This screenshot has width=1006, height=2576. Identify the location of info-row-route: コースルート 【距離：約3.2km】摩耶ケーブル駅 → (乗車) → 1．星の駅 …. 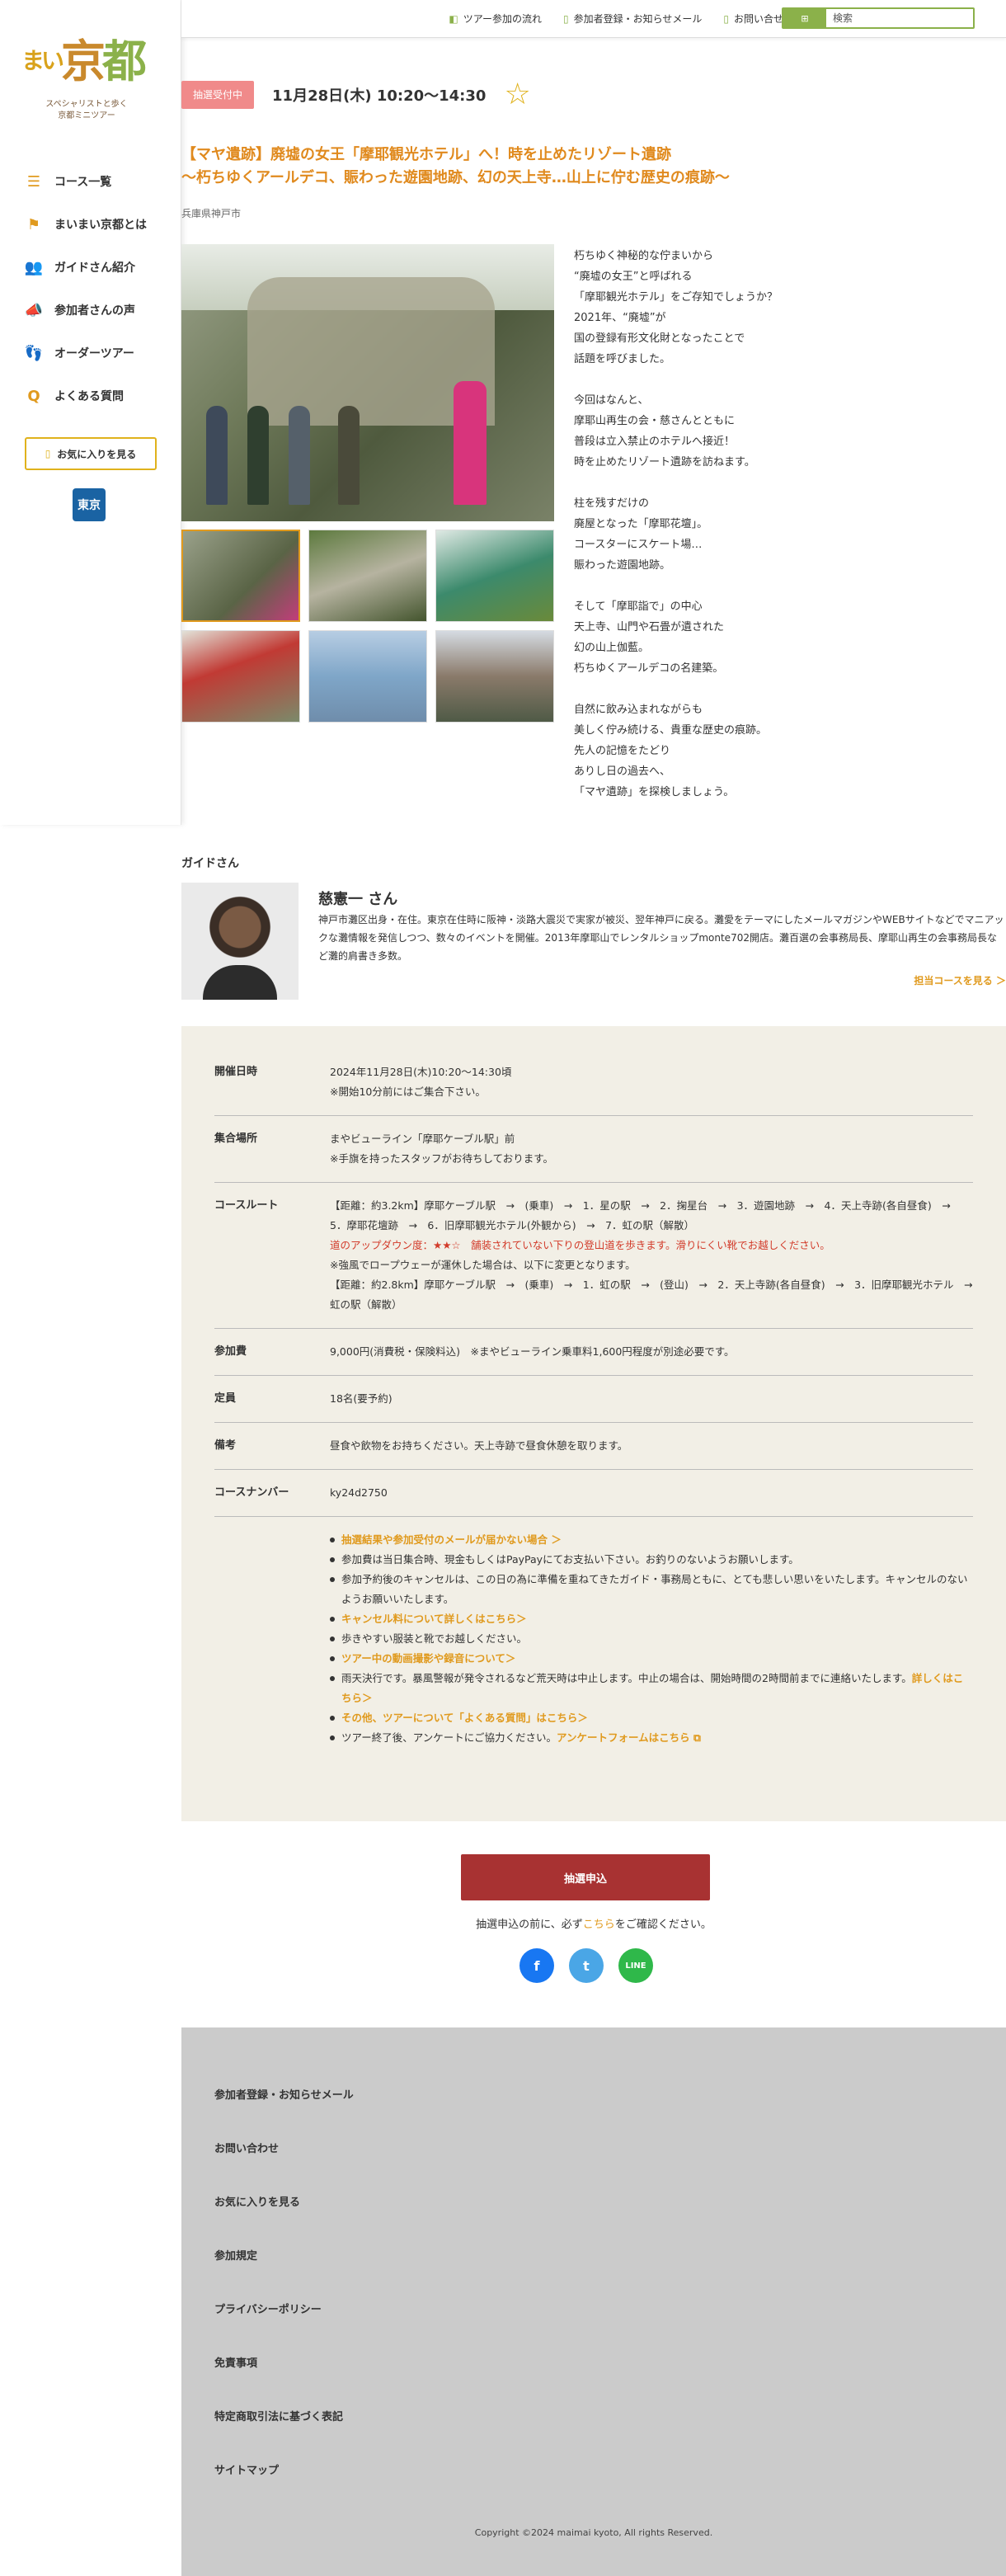
(593, 1256).